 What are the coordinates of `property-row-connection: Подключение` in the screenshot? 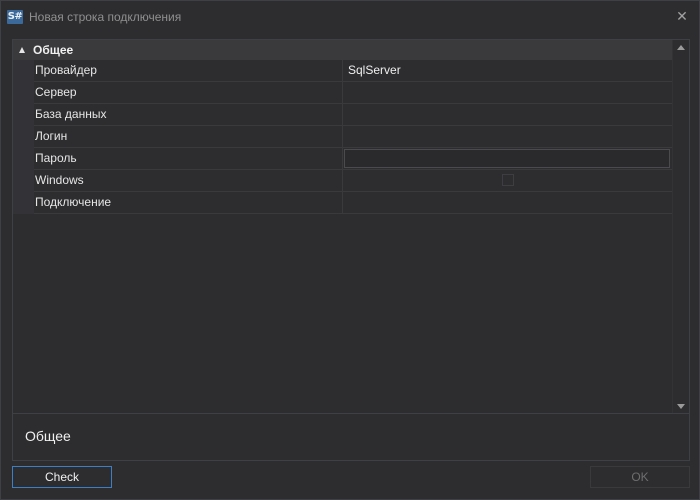 It's located at (343, 203).